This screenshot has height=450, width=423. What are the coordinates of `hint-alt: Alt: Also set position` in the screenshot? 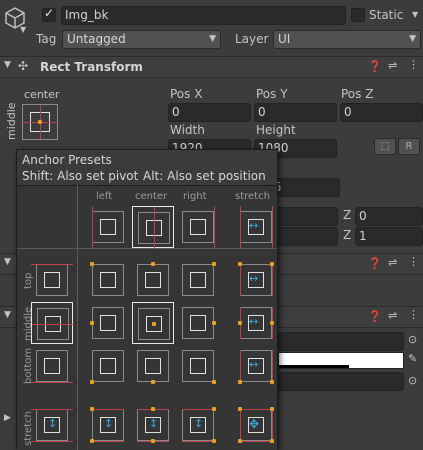 It's located at (204, 176).